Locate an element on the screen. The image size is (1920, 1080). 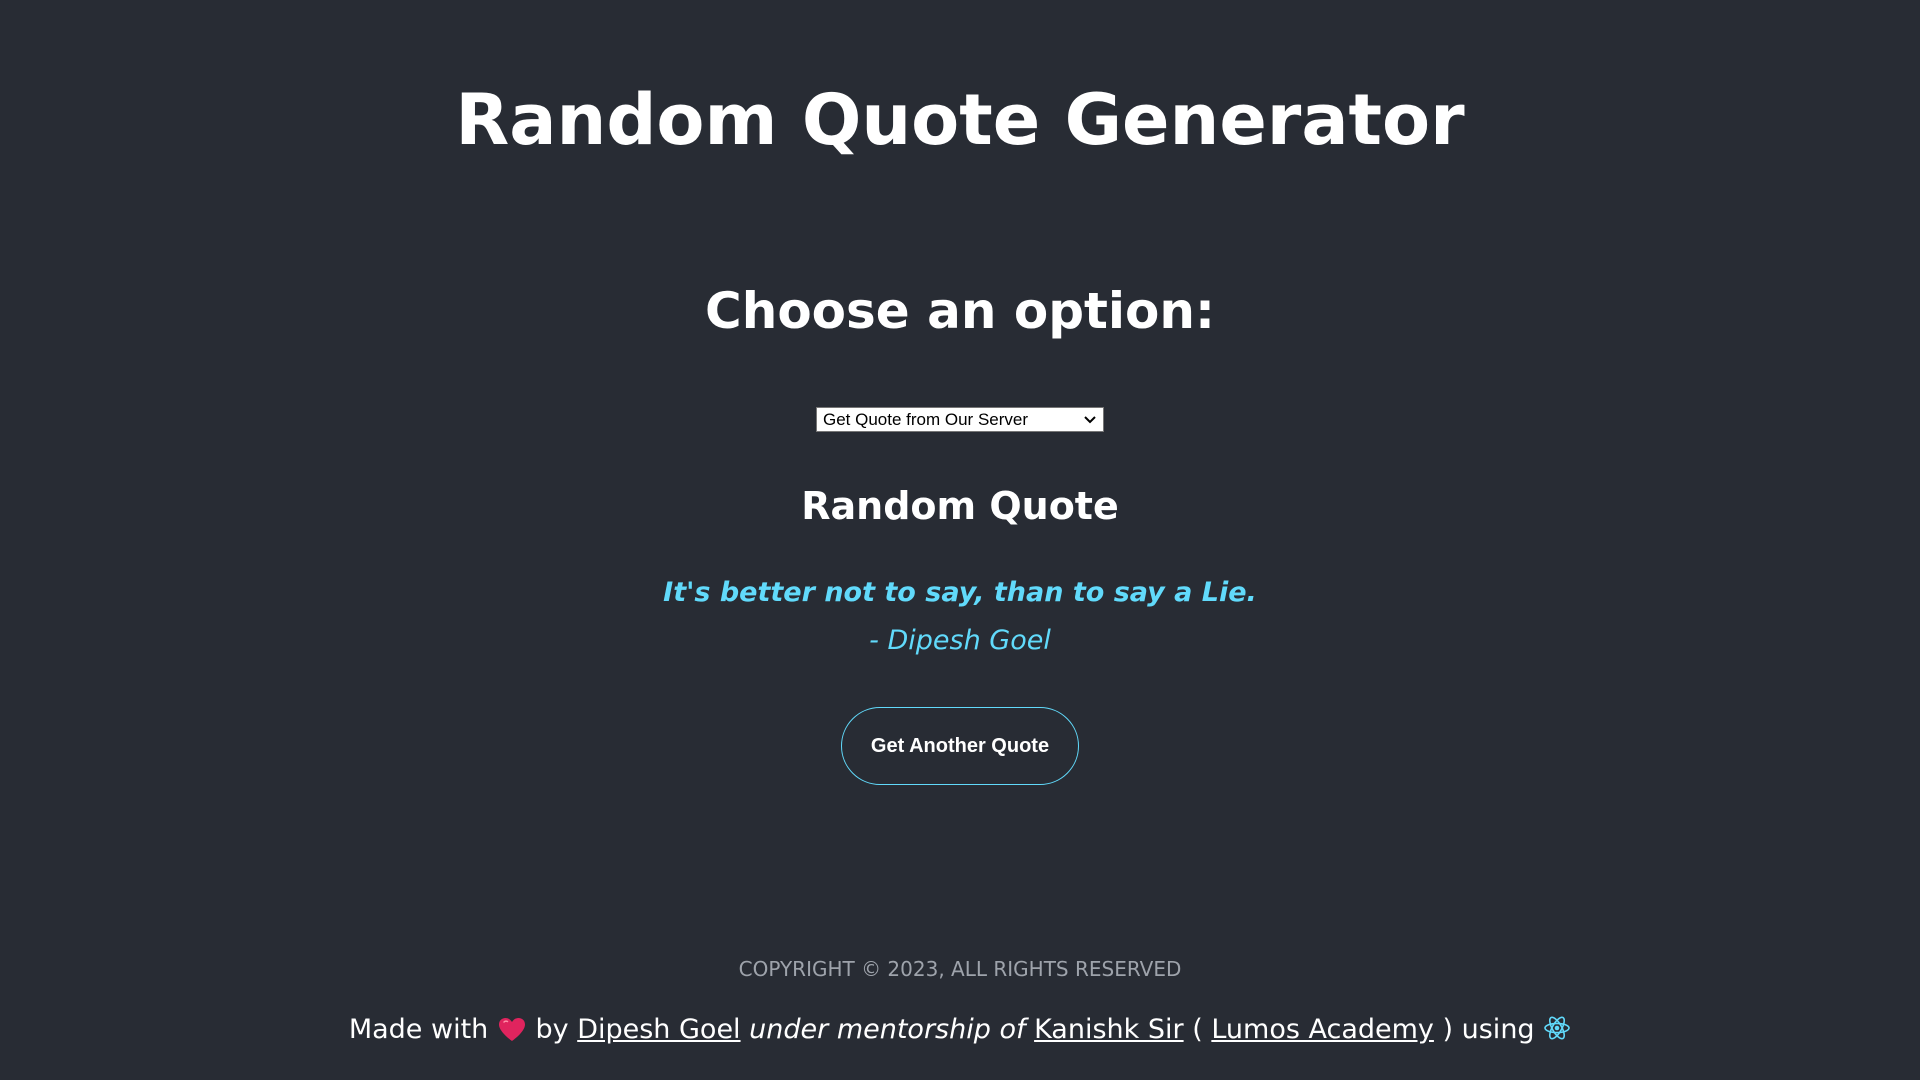
quote-source-select: Get Quote from Our Server is located at coordinates (960, 419).